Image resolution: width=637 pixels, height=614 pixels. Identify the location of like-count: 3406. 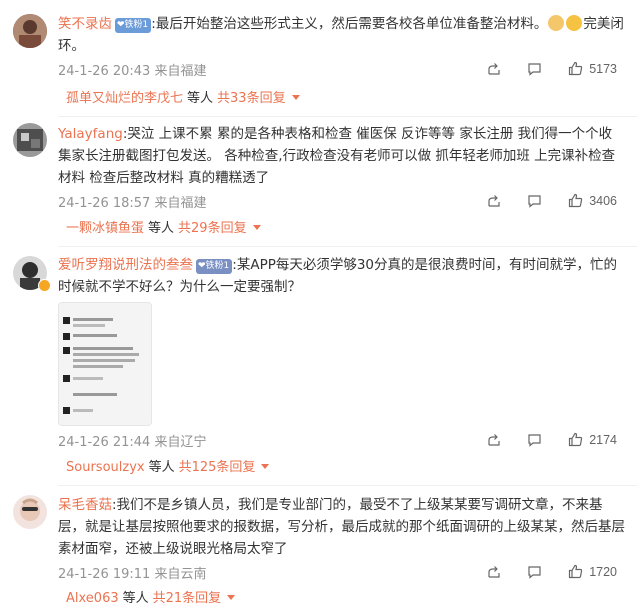
(603, 200).